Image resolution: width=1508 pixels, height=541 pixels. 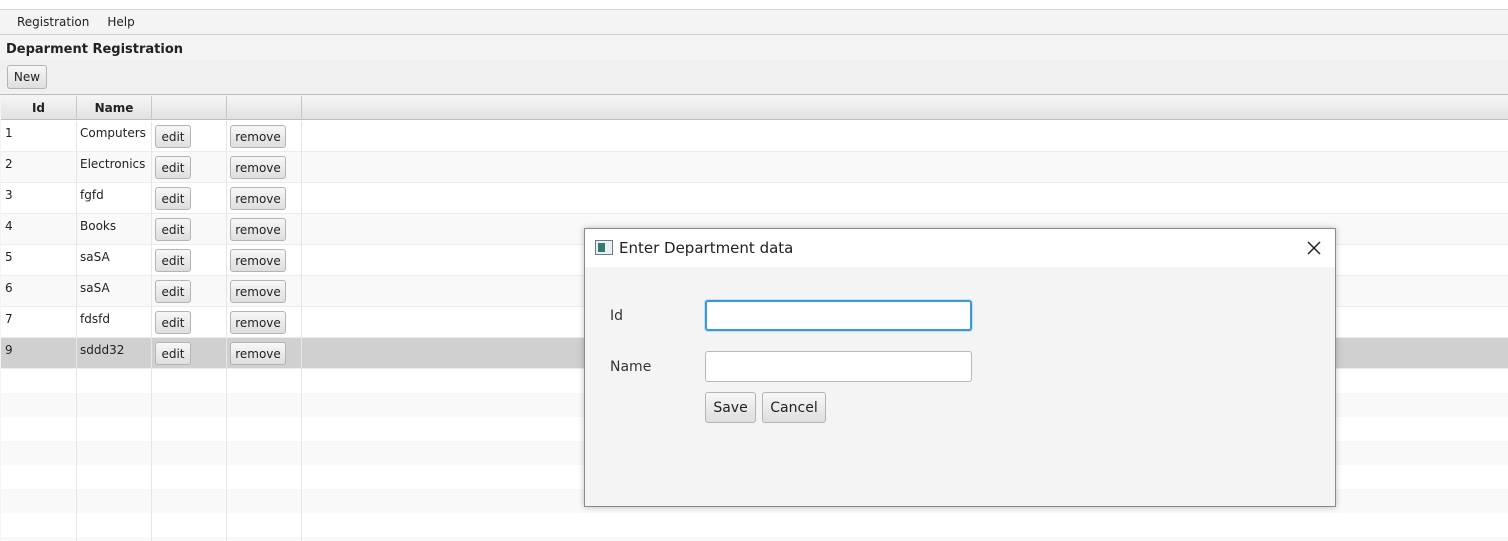 What do you see at coordinates (120, 22) in the screenshot?
I see `menu-help: Help` at bounding box center [120, 22].